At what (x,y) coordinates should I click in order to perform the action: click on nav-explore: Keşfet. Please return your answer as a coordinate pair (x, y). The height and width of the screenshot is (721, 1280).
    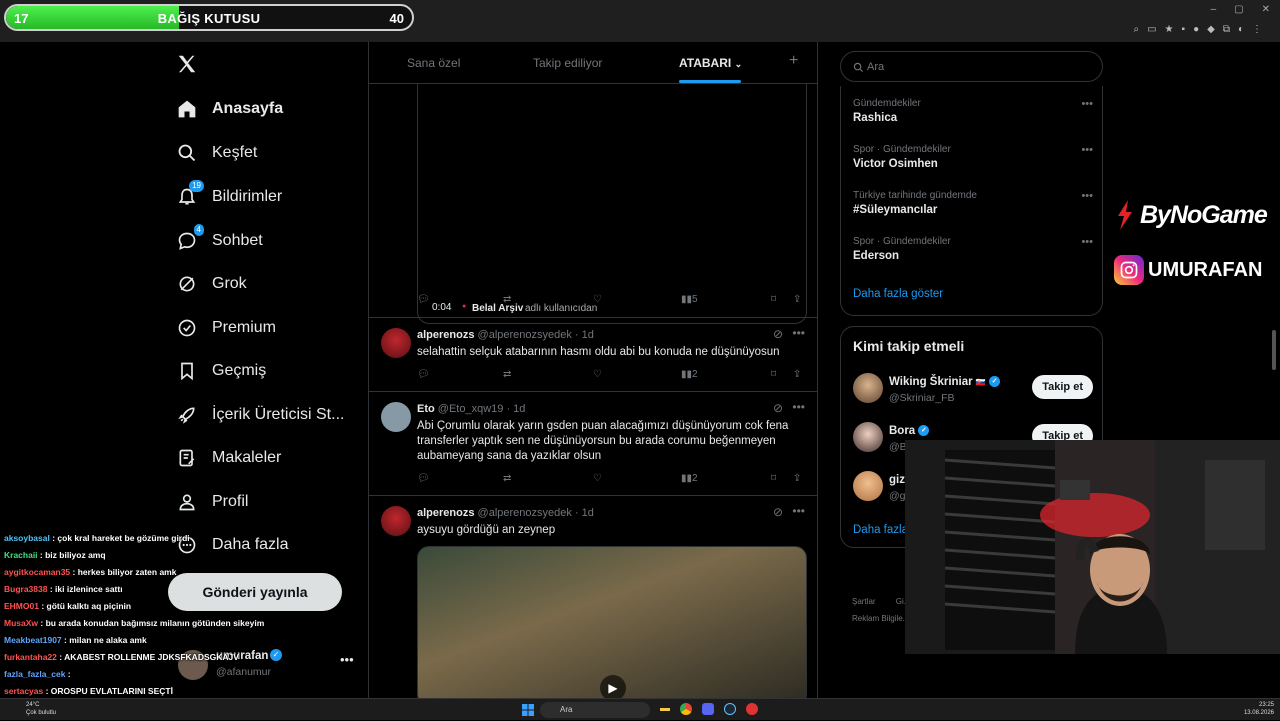
    Looking at the image, I should click on (216, 153).